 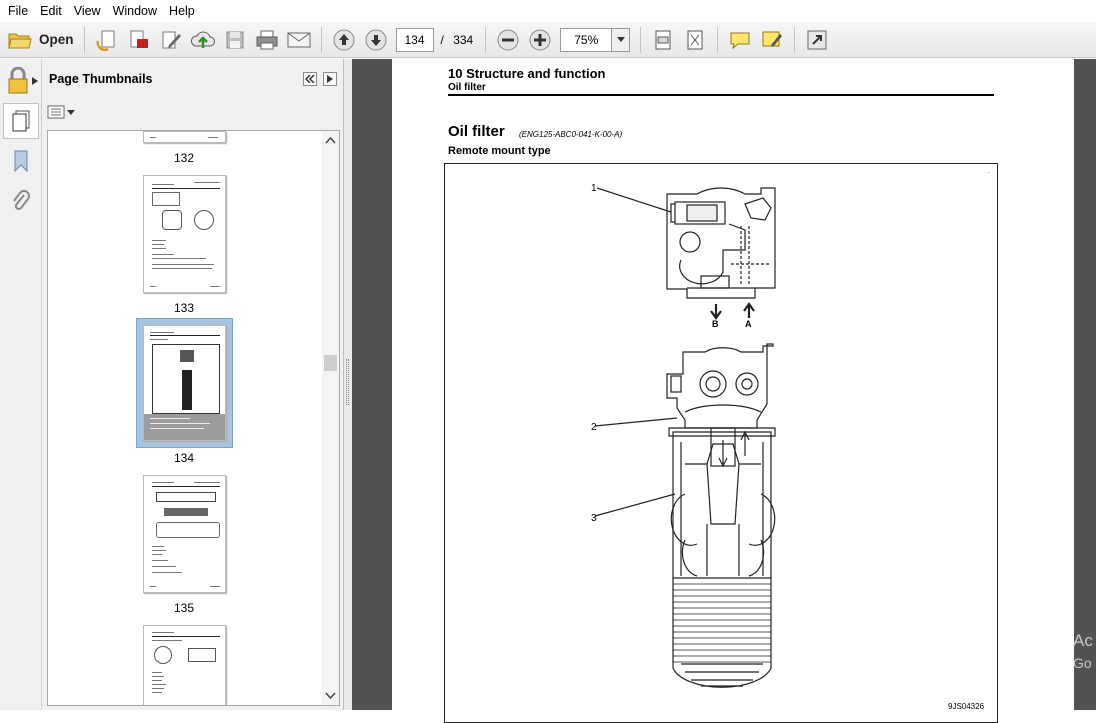 I want to click on menu-window: Window, so click(x=135, y=11).